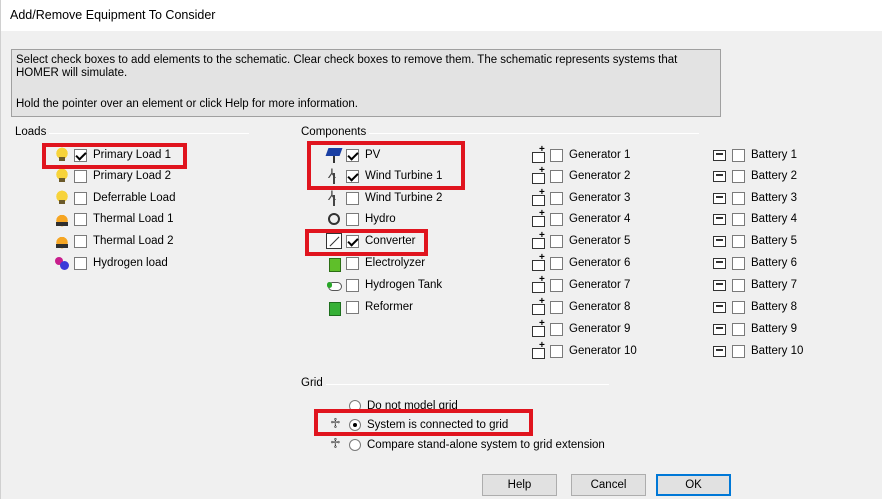  I want to click on cancel-button: Cancel, so click(608, 485).